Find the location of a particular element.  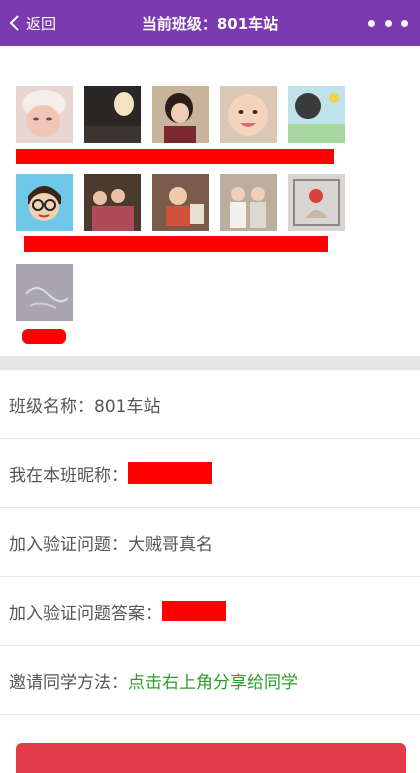

avatar-cartoon-tile is located at coordinates (316, 114).